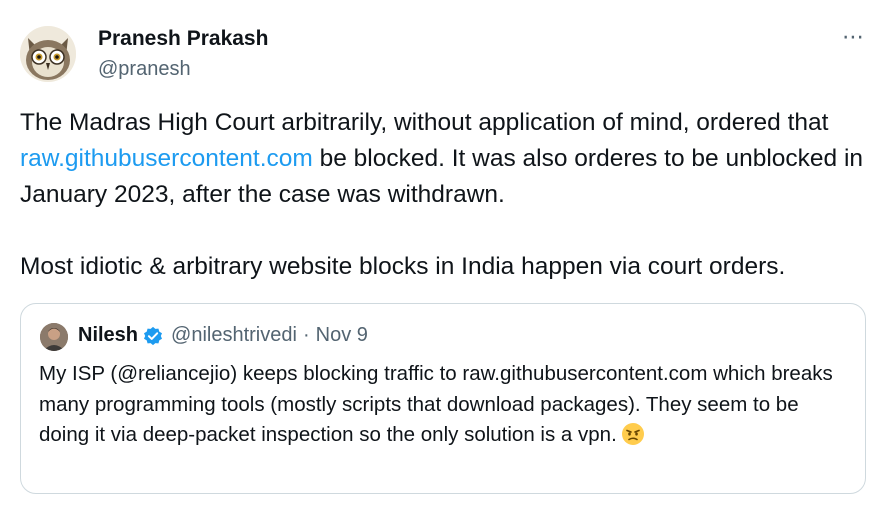 This screenshot has width=884, height=515. Describe the element at coordinates (166, 158) in the screenshot. I see `tweet-link: raw.githubusercontent.com` at that location.